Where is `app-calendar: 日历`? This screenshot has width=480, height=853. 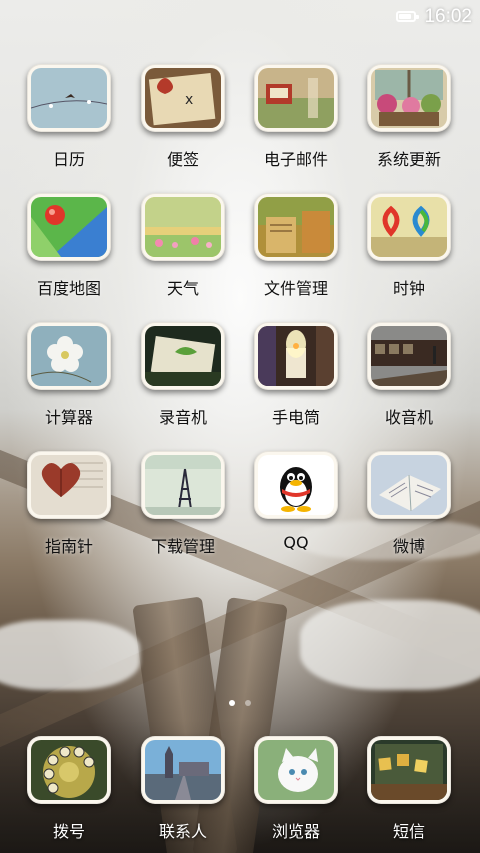
app-calendar: 日历 is located at coordinates (69, 117).